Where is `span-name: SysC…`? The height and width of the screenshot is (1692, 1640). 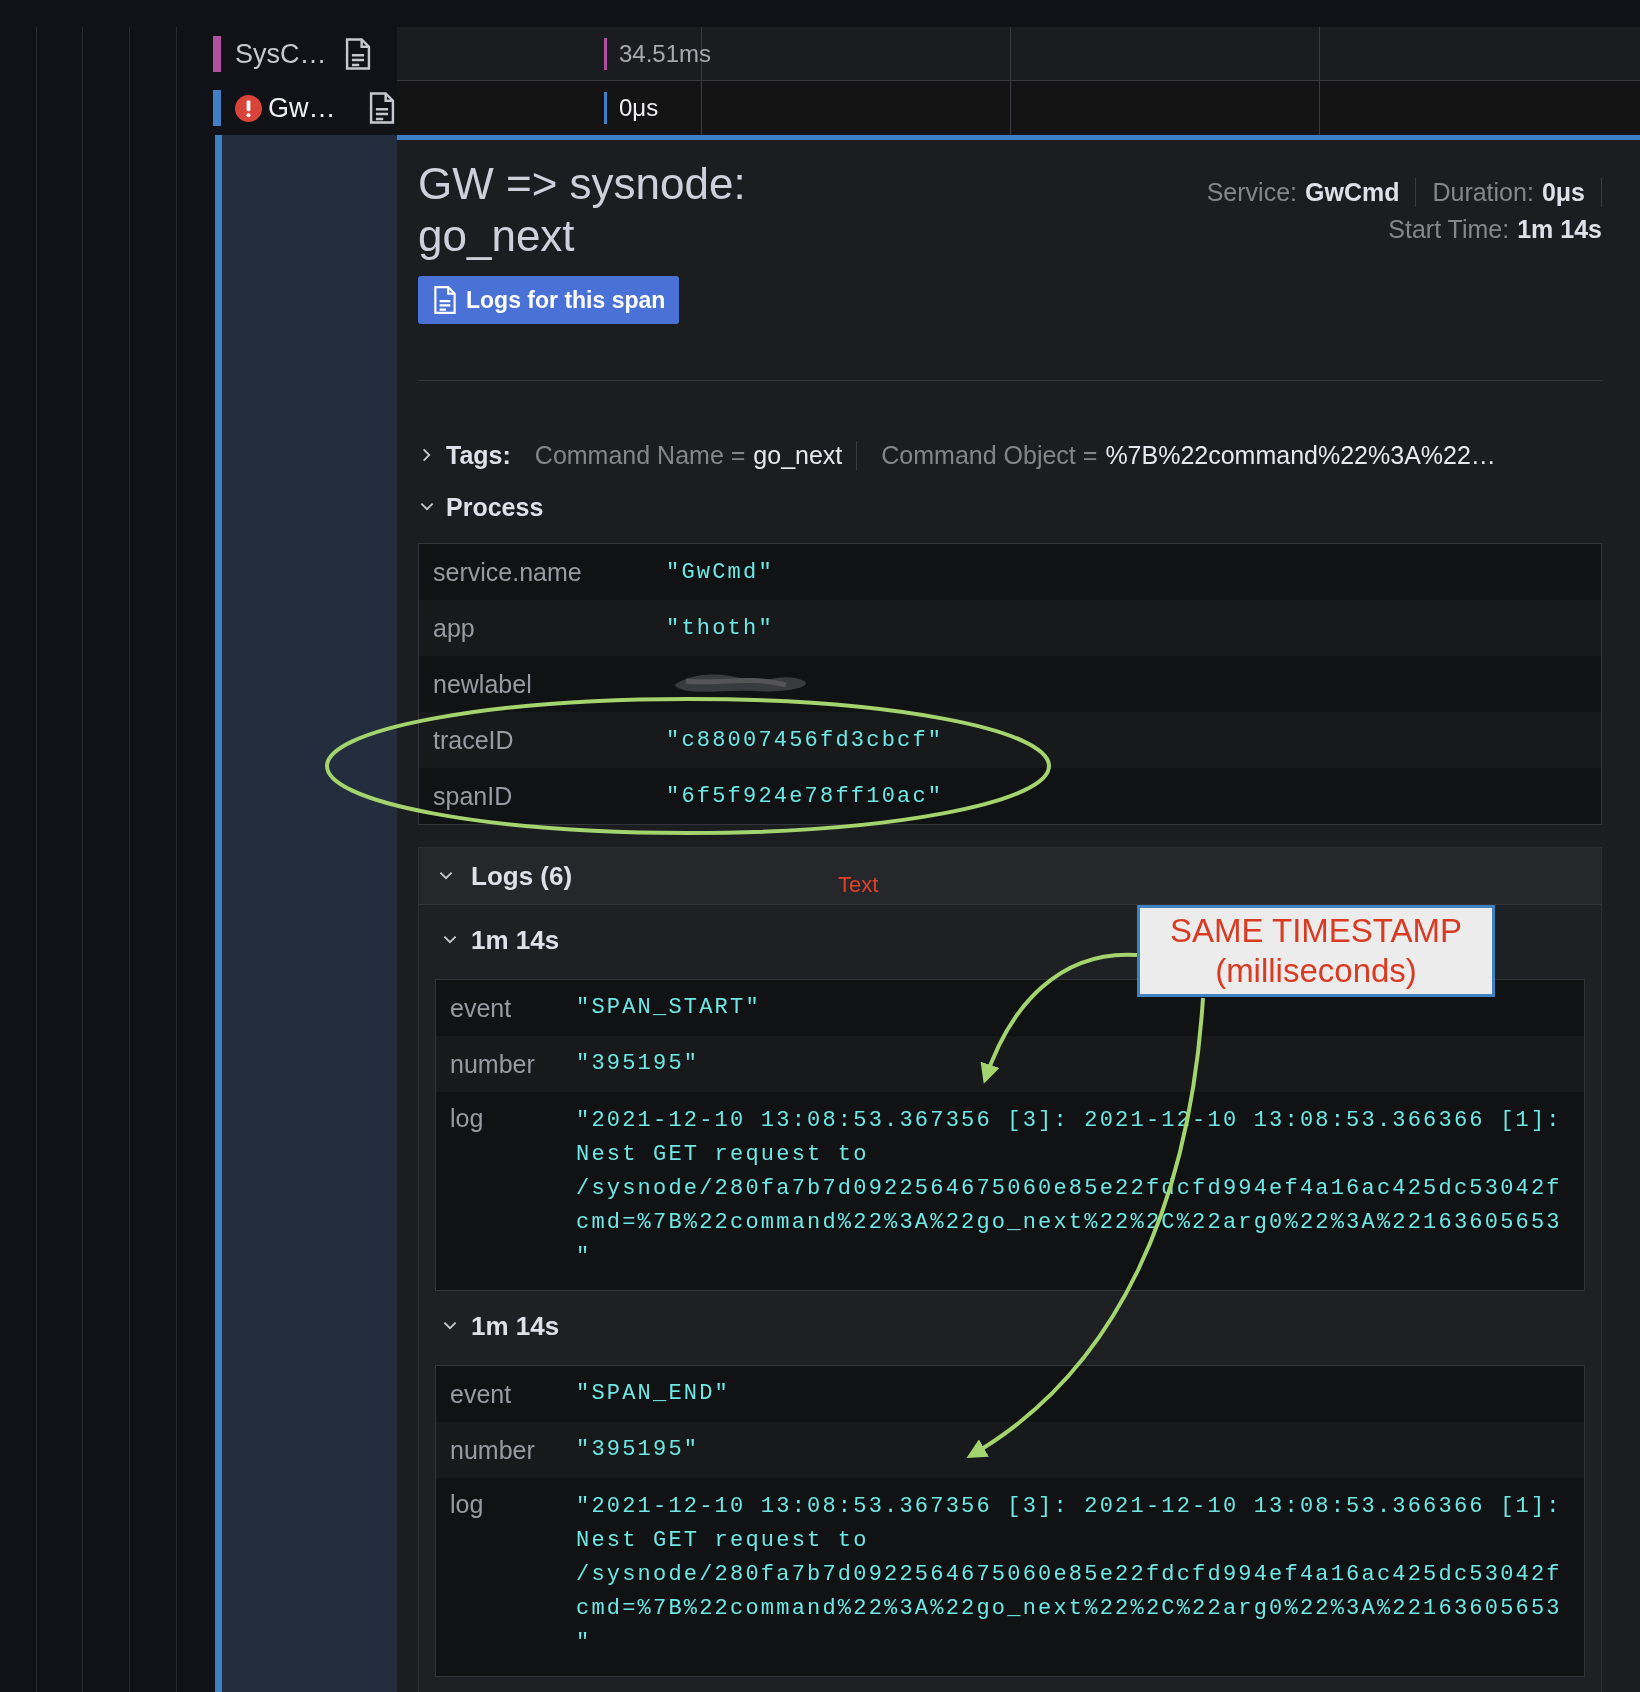 span-name: SysC… is located at coordinates (280, 54).